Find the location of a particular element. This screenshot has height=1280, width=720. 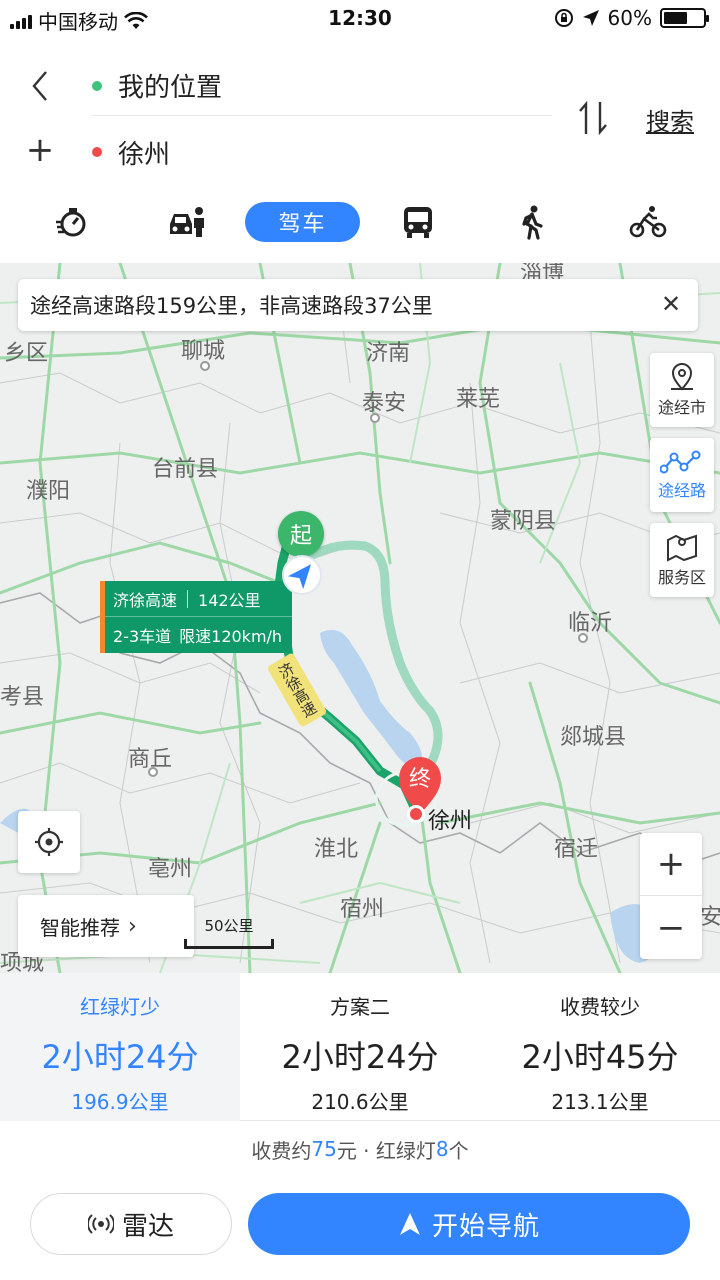

banner-text: 途经高速路段159公里，非高速路段37公里 is located at coordinates (231, 306).